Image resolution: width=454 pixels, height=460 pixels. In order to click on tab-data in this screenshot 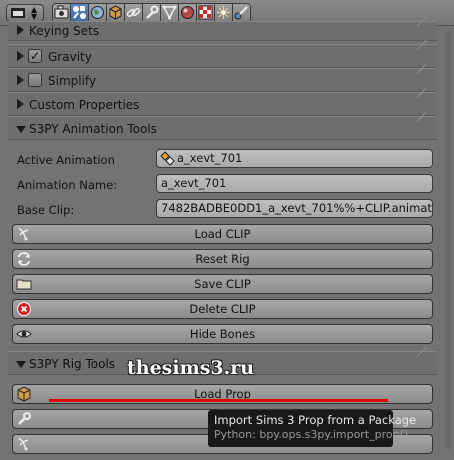, I will do `click(169, 13)`.